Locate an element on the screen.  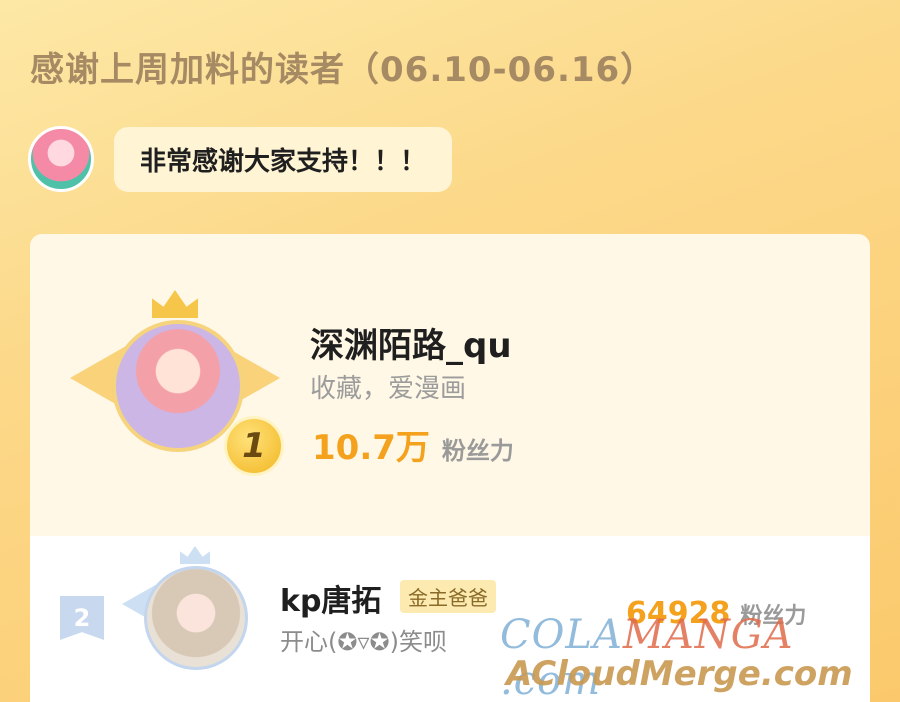
watermark-acloudmerge: ACloudMerge.com is located at coordinates (679, 674).